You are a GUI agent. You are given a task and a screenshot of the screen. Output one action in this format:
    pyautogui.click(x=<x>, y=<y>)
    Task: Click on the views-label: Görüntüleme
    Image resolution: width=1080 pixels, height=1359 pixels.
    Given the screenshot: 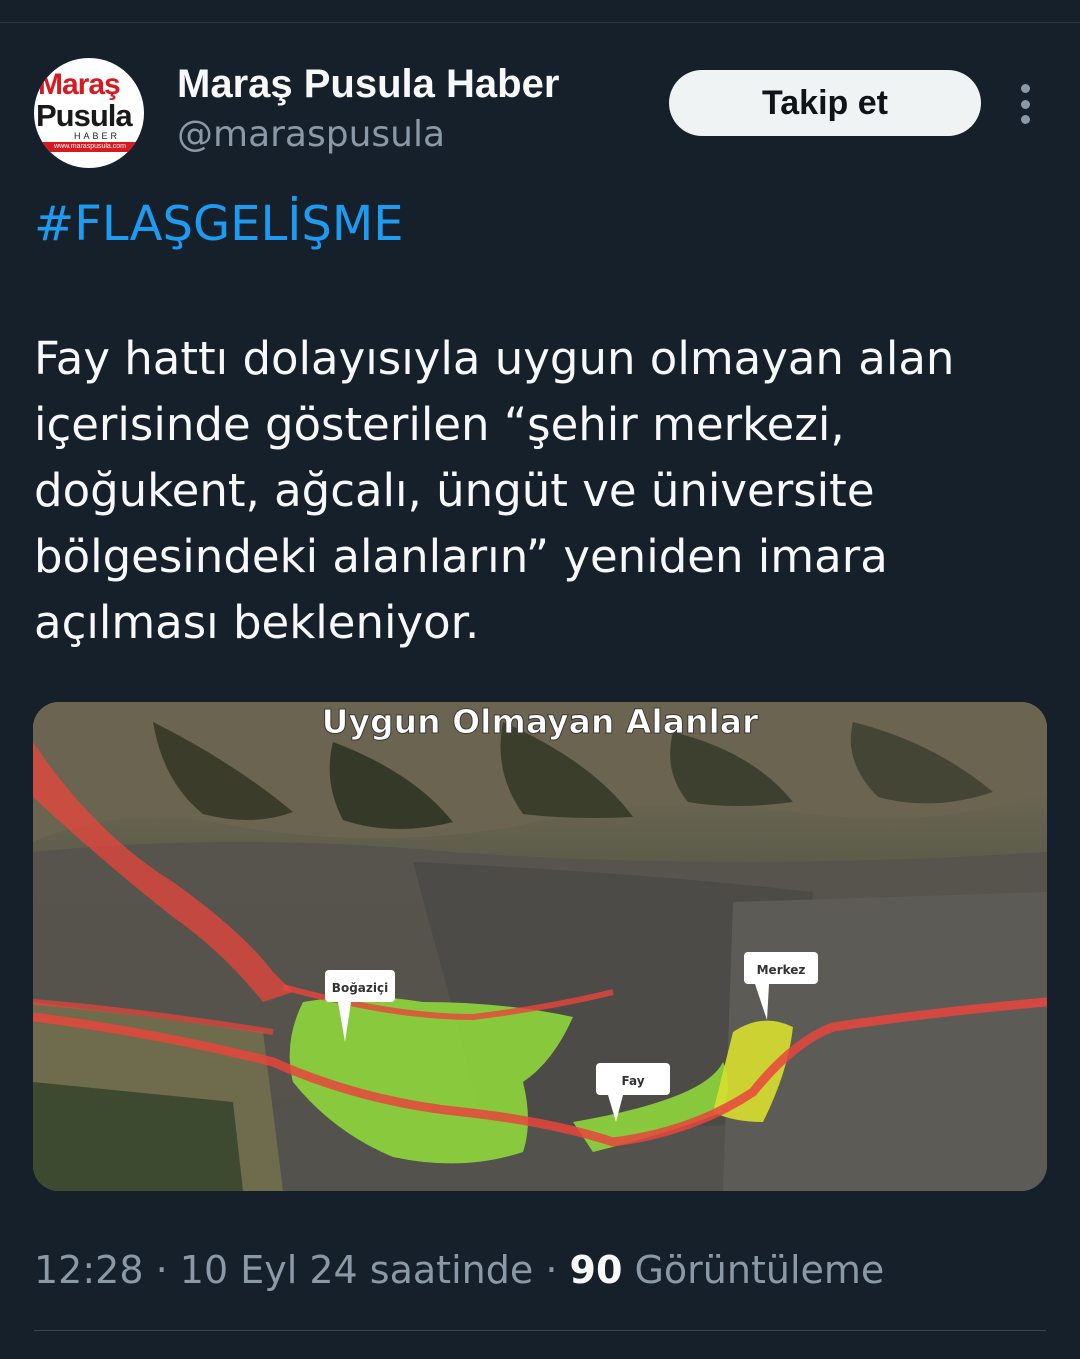 What is the action you would take?
    pyautogui.click(x=759, y=1270)
    